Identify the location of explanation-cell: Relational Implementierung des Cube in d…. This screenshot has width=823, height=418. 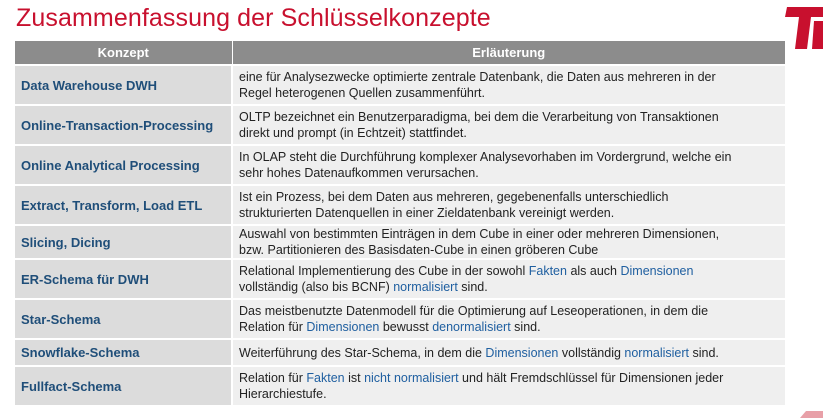
(508, 279).